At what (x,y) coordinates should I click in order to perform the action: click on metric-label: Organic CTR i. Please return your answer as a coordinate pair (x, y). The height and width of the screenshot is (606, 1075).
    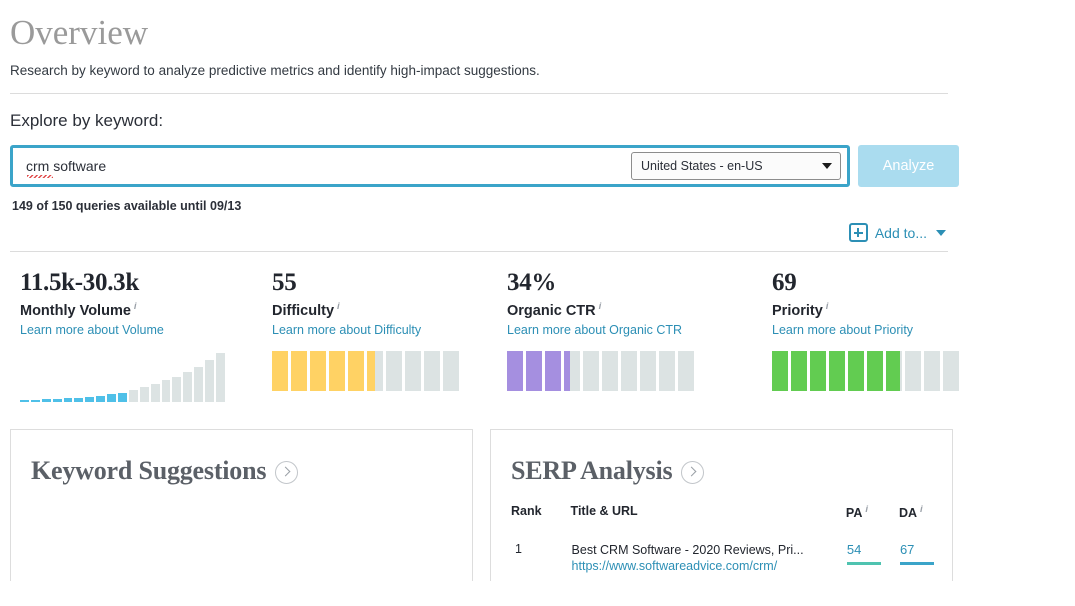
    Looking at the image, I should click on (634, 309).